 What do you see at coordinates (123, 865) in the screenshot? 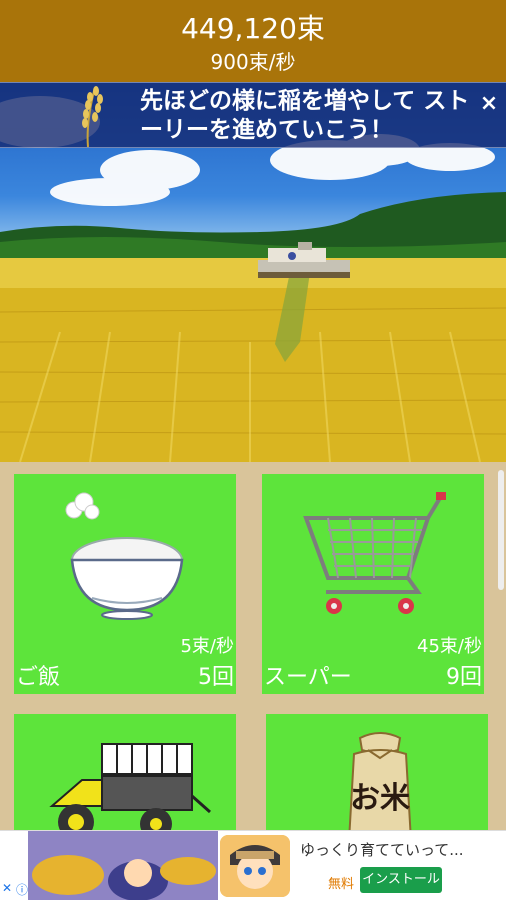
I see `ad-image` at bounding box center [123, 865].